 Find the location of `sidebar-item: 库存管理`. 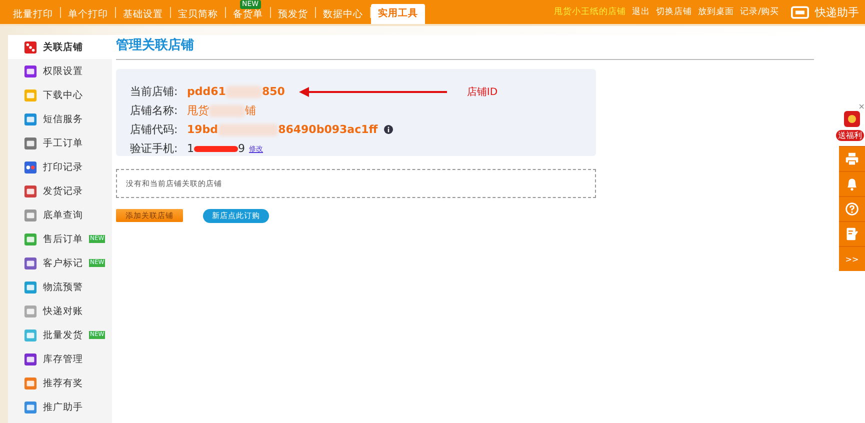

sidebar-item: 库存管理 is located at coordinates (60, 359).